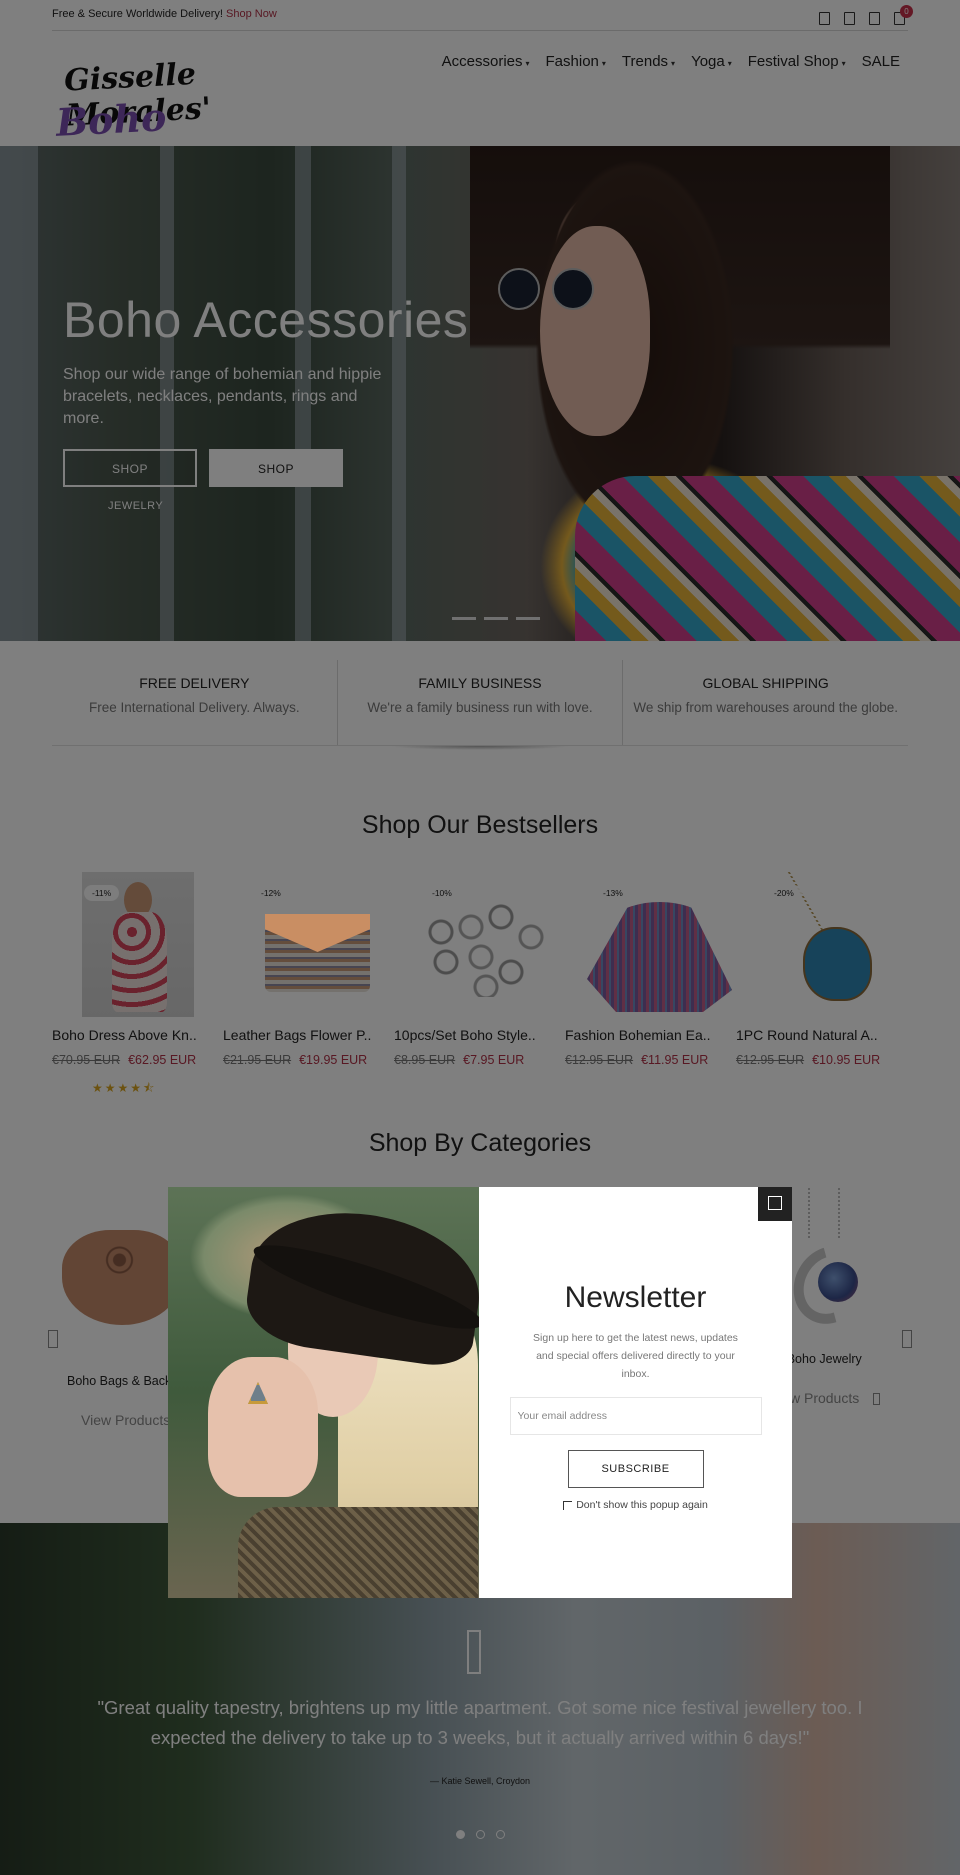  I want to click on close-icon, so click(775, 1203).